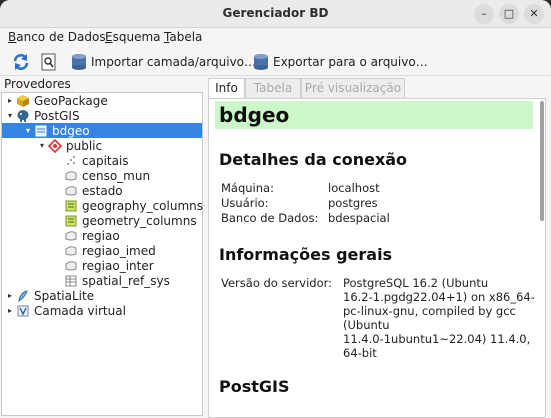  Describe the element at coordinates (306, 254) in the screenshot. I see `general-info-heading: Informações gerais` at that location.